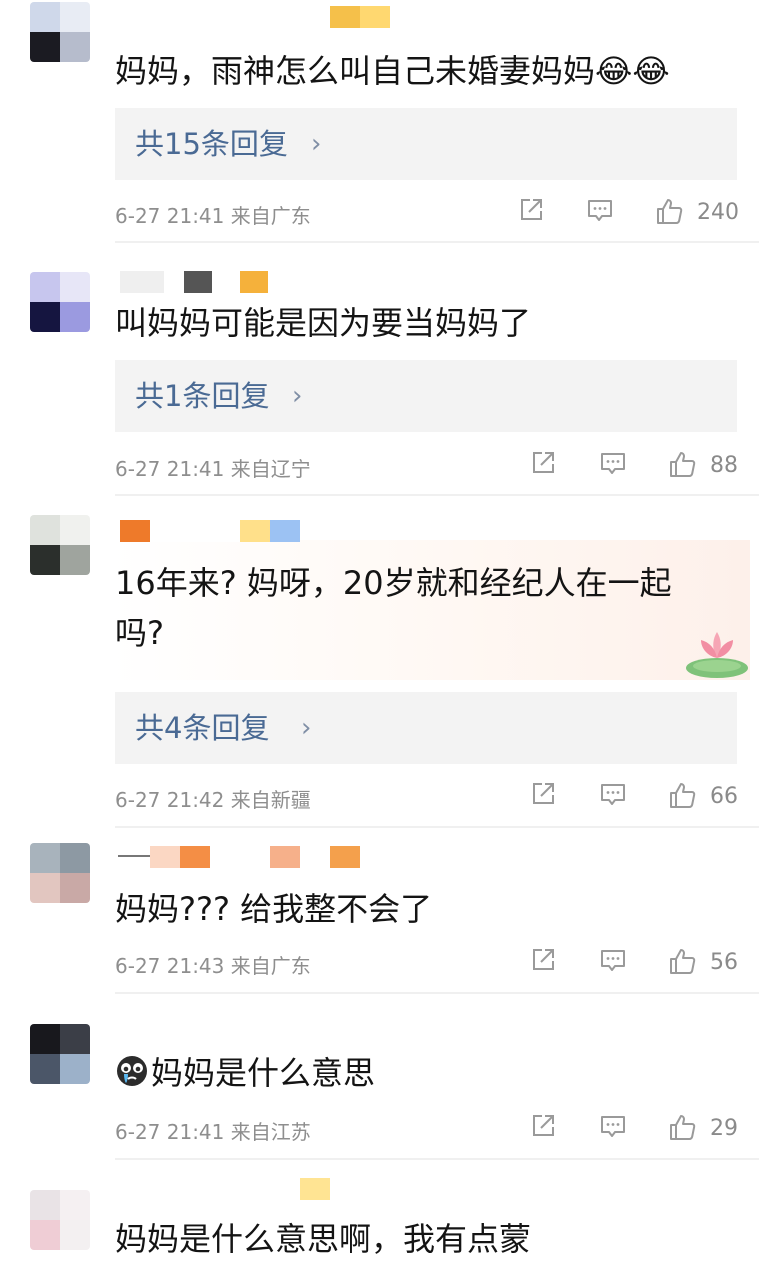  Describe the element at coordinates (211, 144) in the screenshot. I see `reply-count: 共15条回复` at that location.